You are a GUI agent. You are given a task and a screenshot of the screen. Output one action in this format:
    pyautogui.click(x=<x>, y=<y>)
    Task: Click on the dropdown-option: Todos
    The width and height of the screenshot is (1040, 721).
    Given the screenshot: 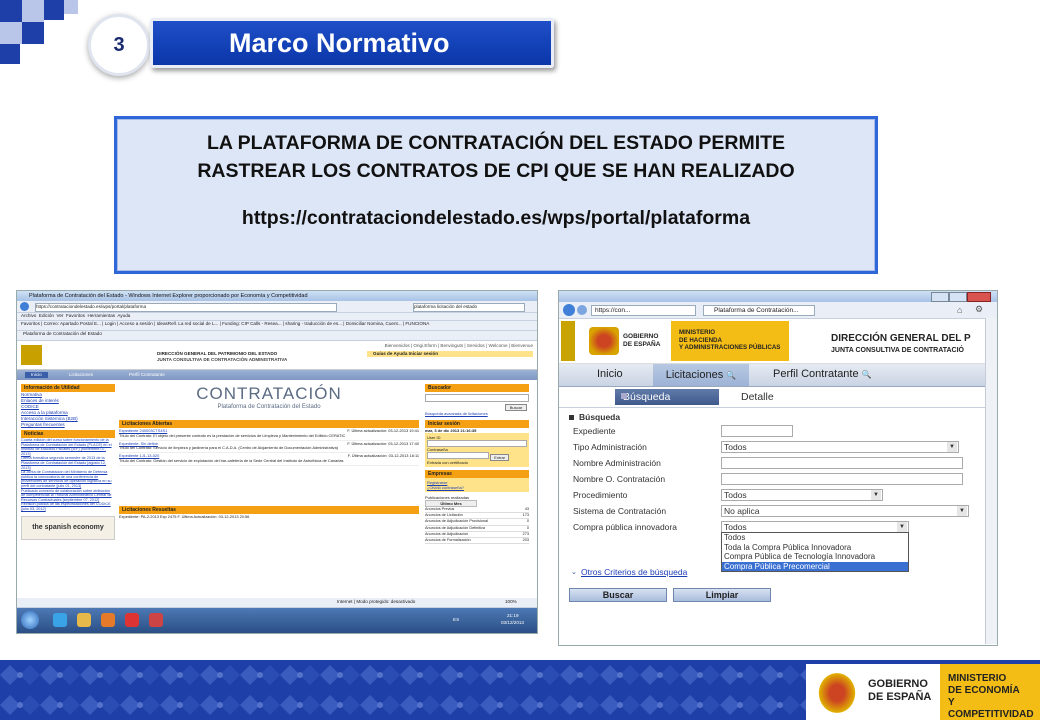 What is the action you would take?
    pyautogui.click(x=815, y=538)
    